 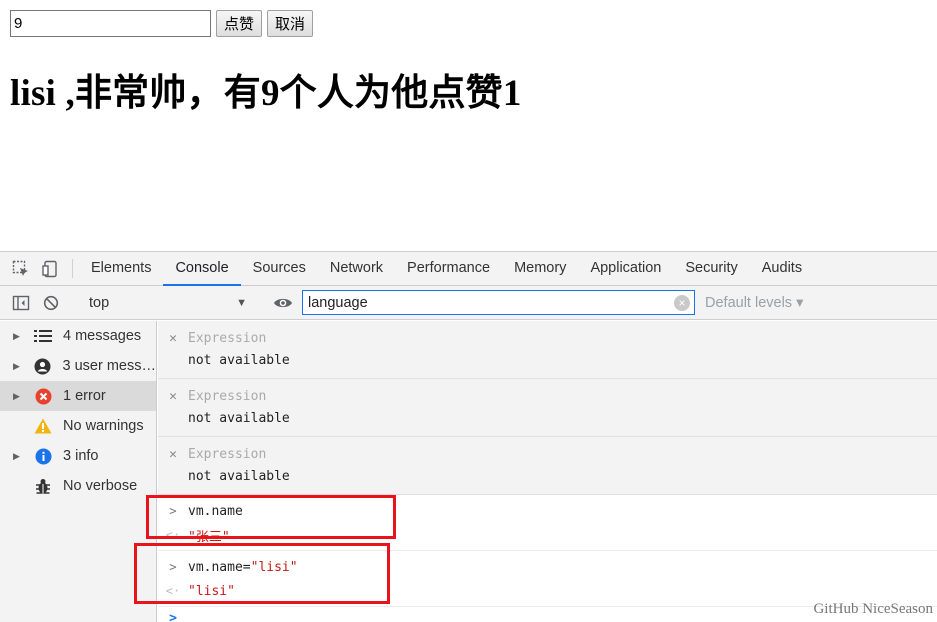 I want to click on default-levels-dropdown: Default levels ▾, so click(x=754, y=303).